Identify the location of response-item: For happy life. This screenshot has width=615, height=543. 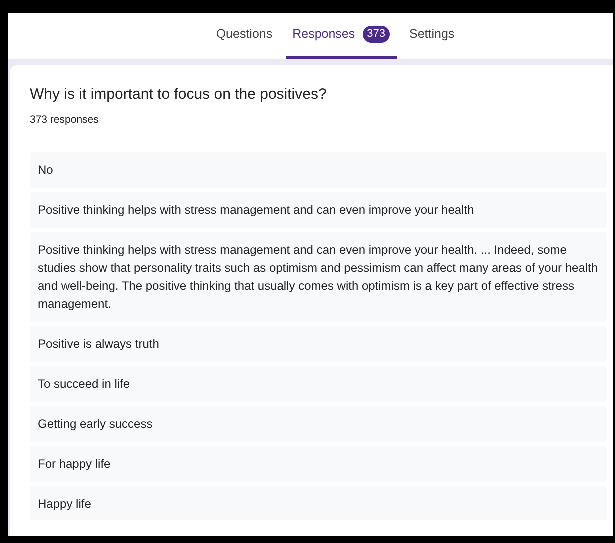
(318, 464).